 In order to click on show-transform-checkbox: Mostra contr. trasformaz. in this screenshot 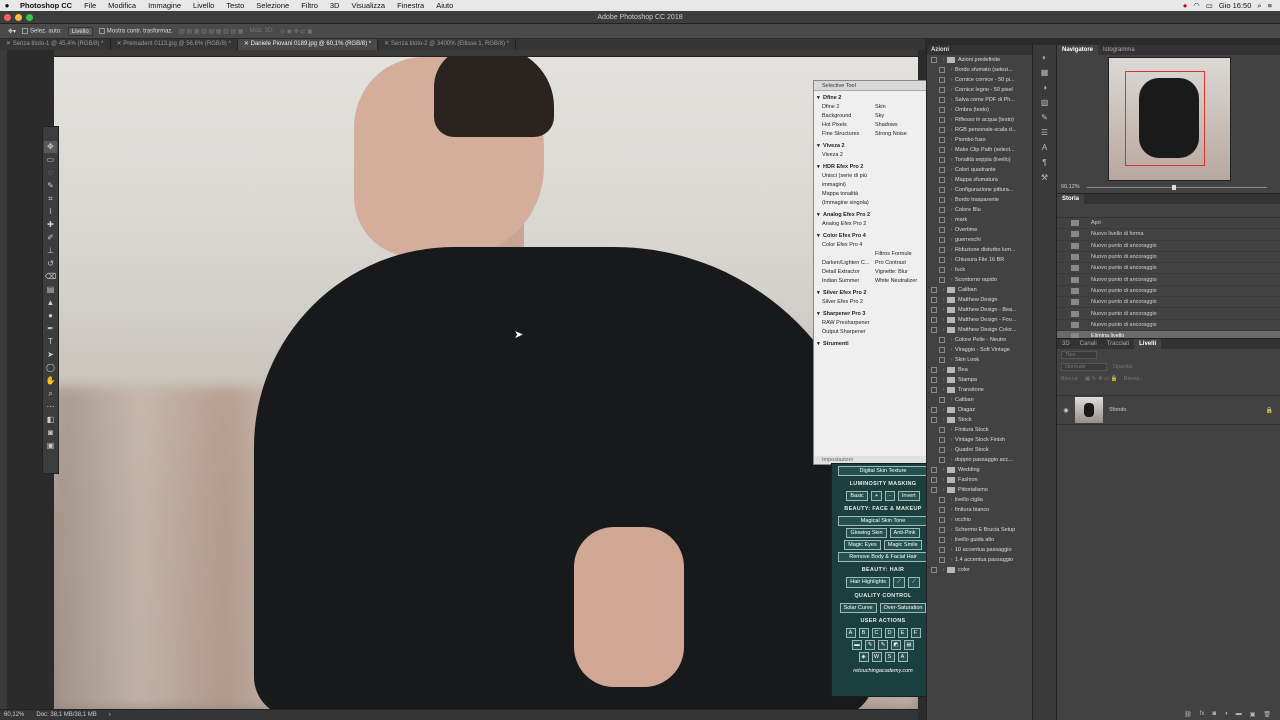, I will do `click(135, 30)`.